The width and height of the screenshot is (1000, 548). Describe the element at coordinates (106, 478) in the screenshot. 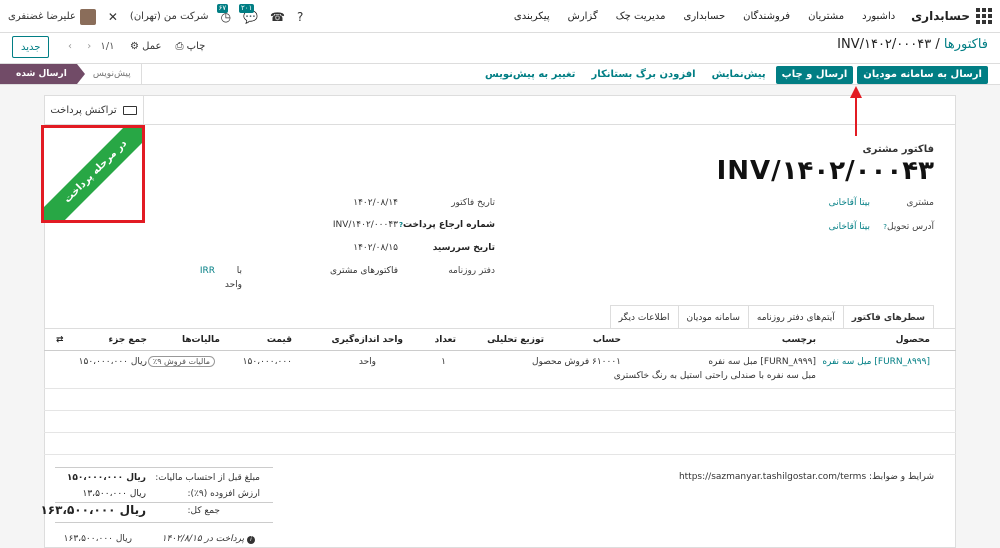

I see `untaxed-amount: ریال ۱۵۰،۰۰۰،۰۰۰` at that location.